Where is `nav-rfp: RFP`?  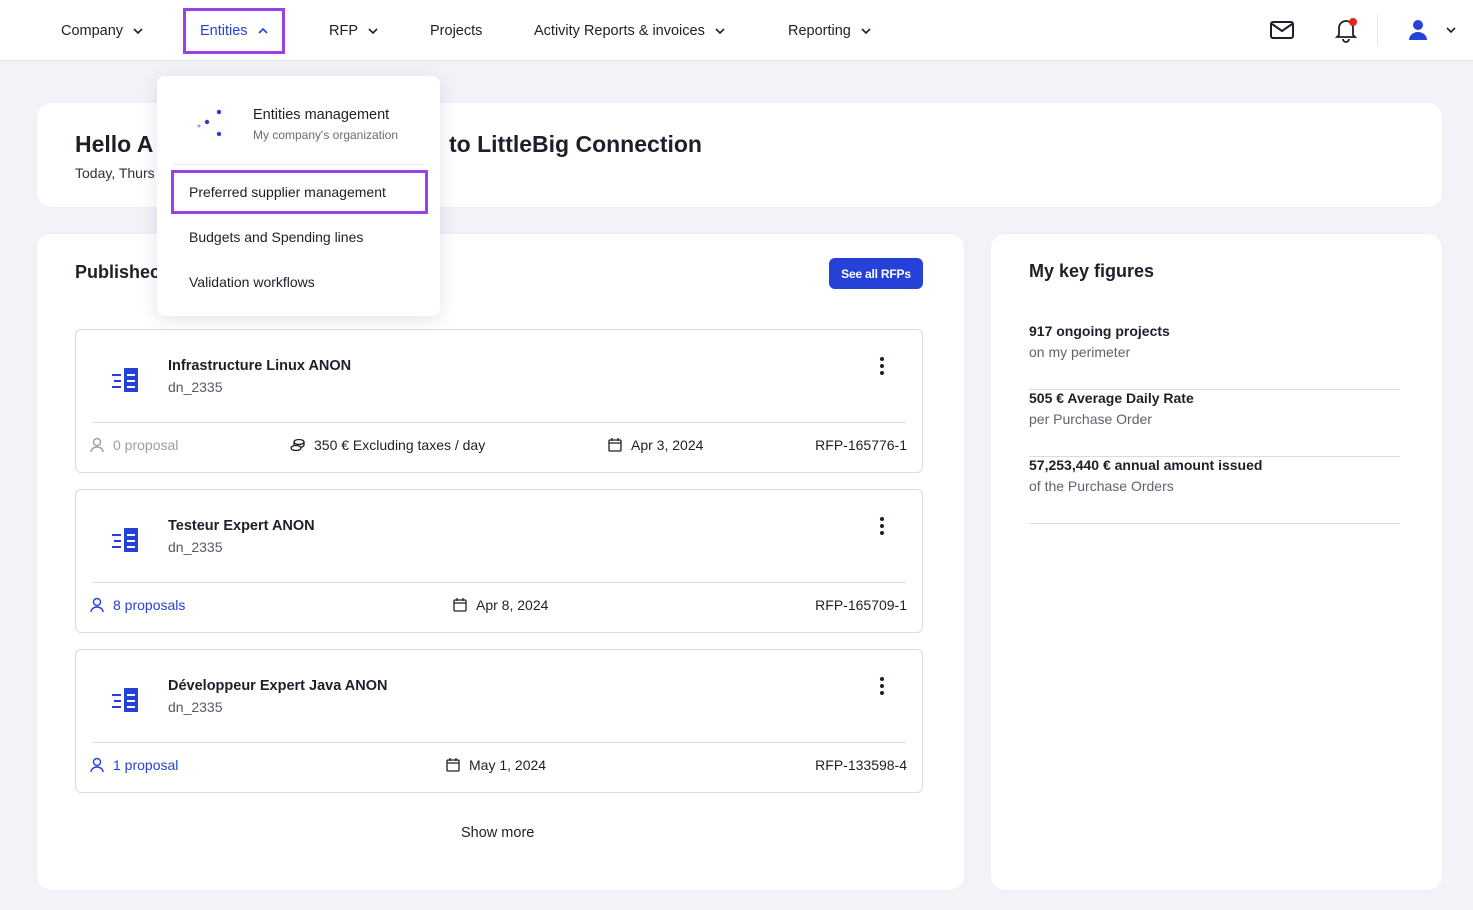 nav-rfp: RFP is located at coordinates (353, 31).